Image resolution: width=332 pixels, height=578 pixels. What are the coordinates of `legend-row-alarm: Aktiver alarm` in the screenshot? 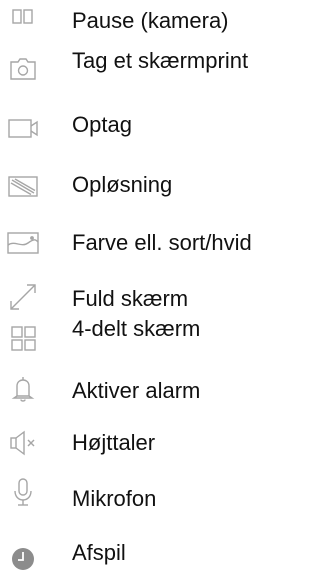 It's located at (166, 386).